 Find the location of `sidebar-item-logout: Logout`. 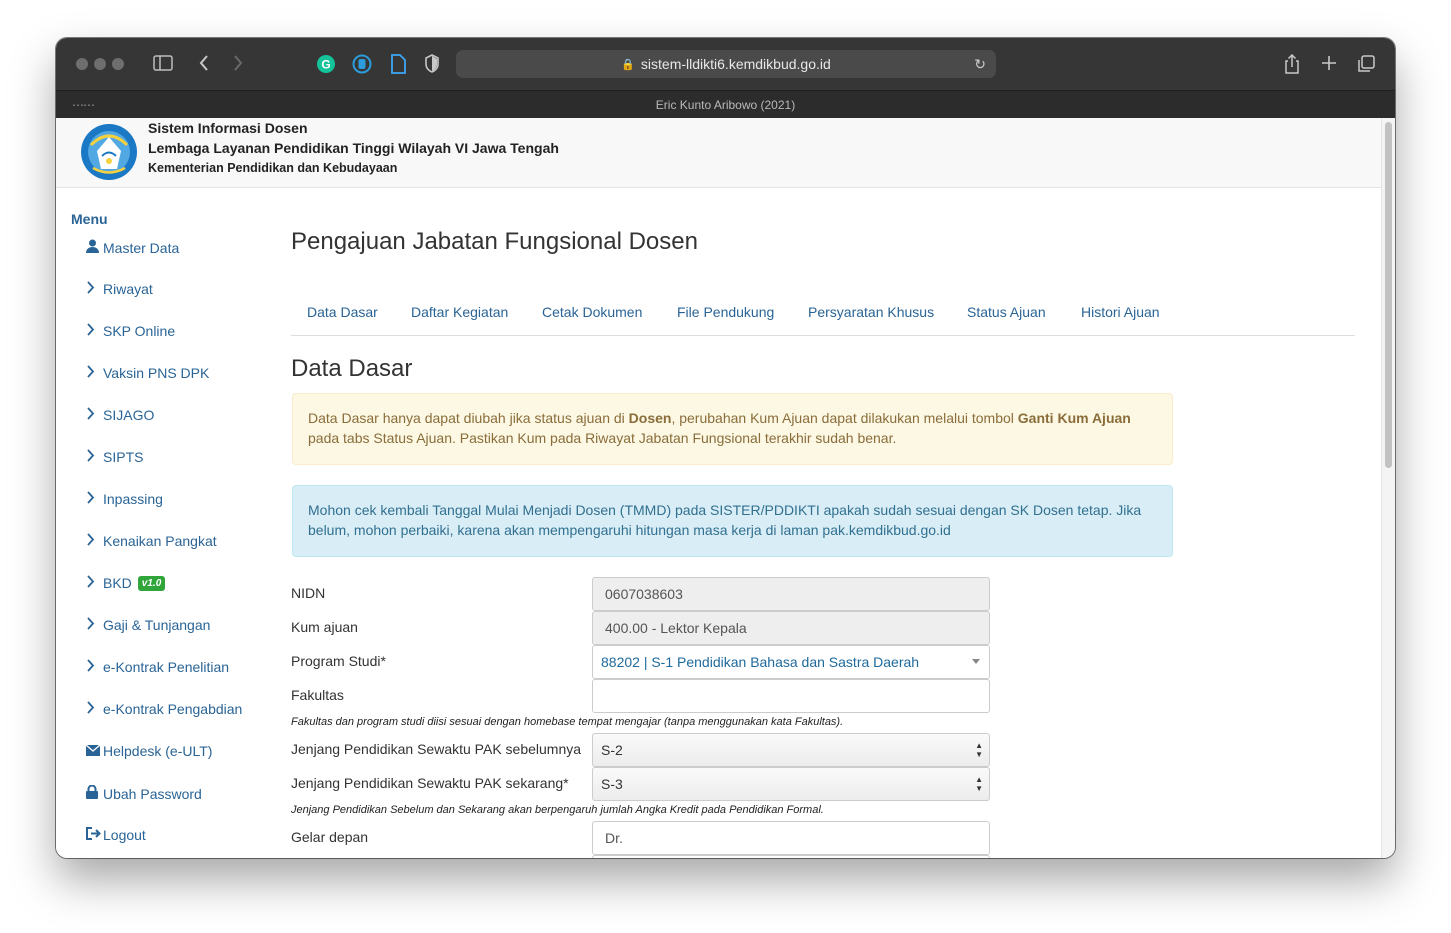

sidebar-item-logout: Logout is located at coordinates (116, 835).